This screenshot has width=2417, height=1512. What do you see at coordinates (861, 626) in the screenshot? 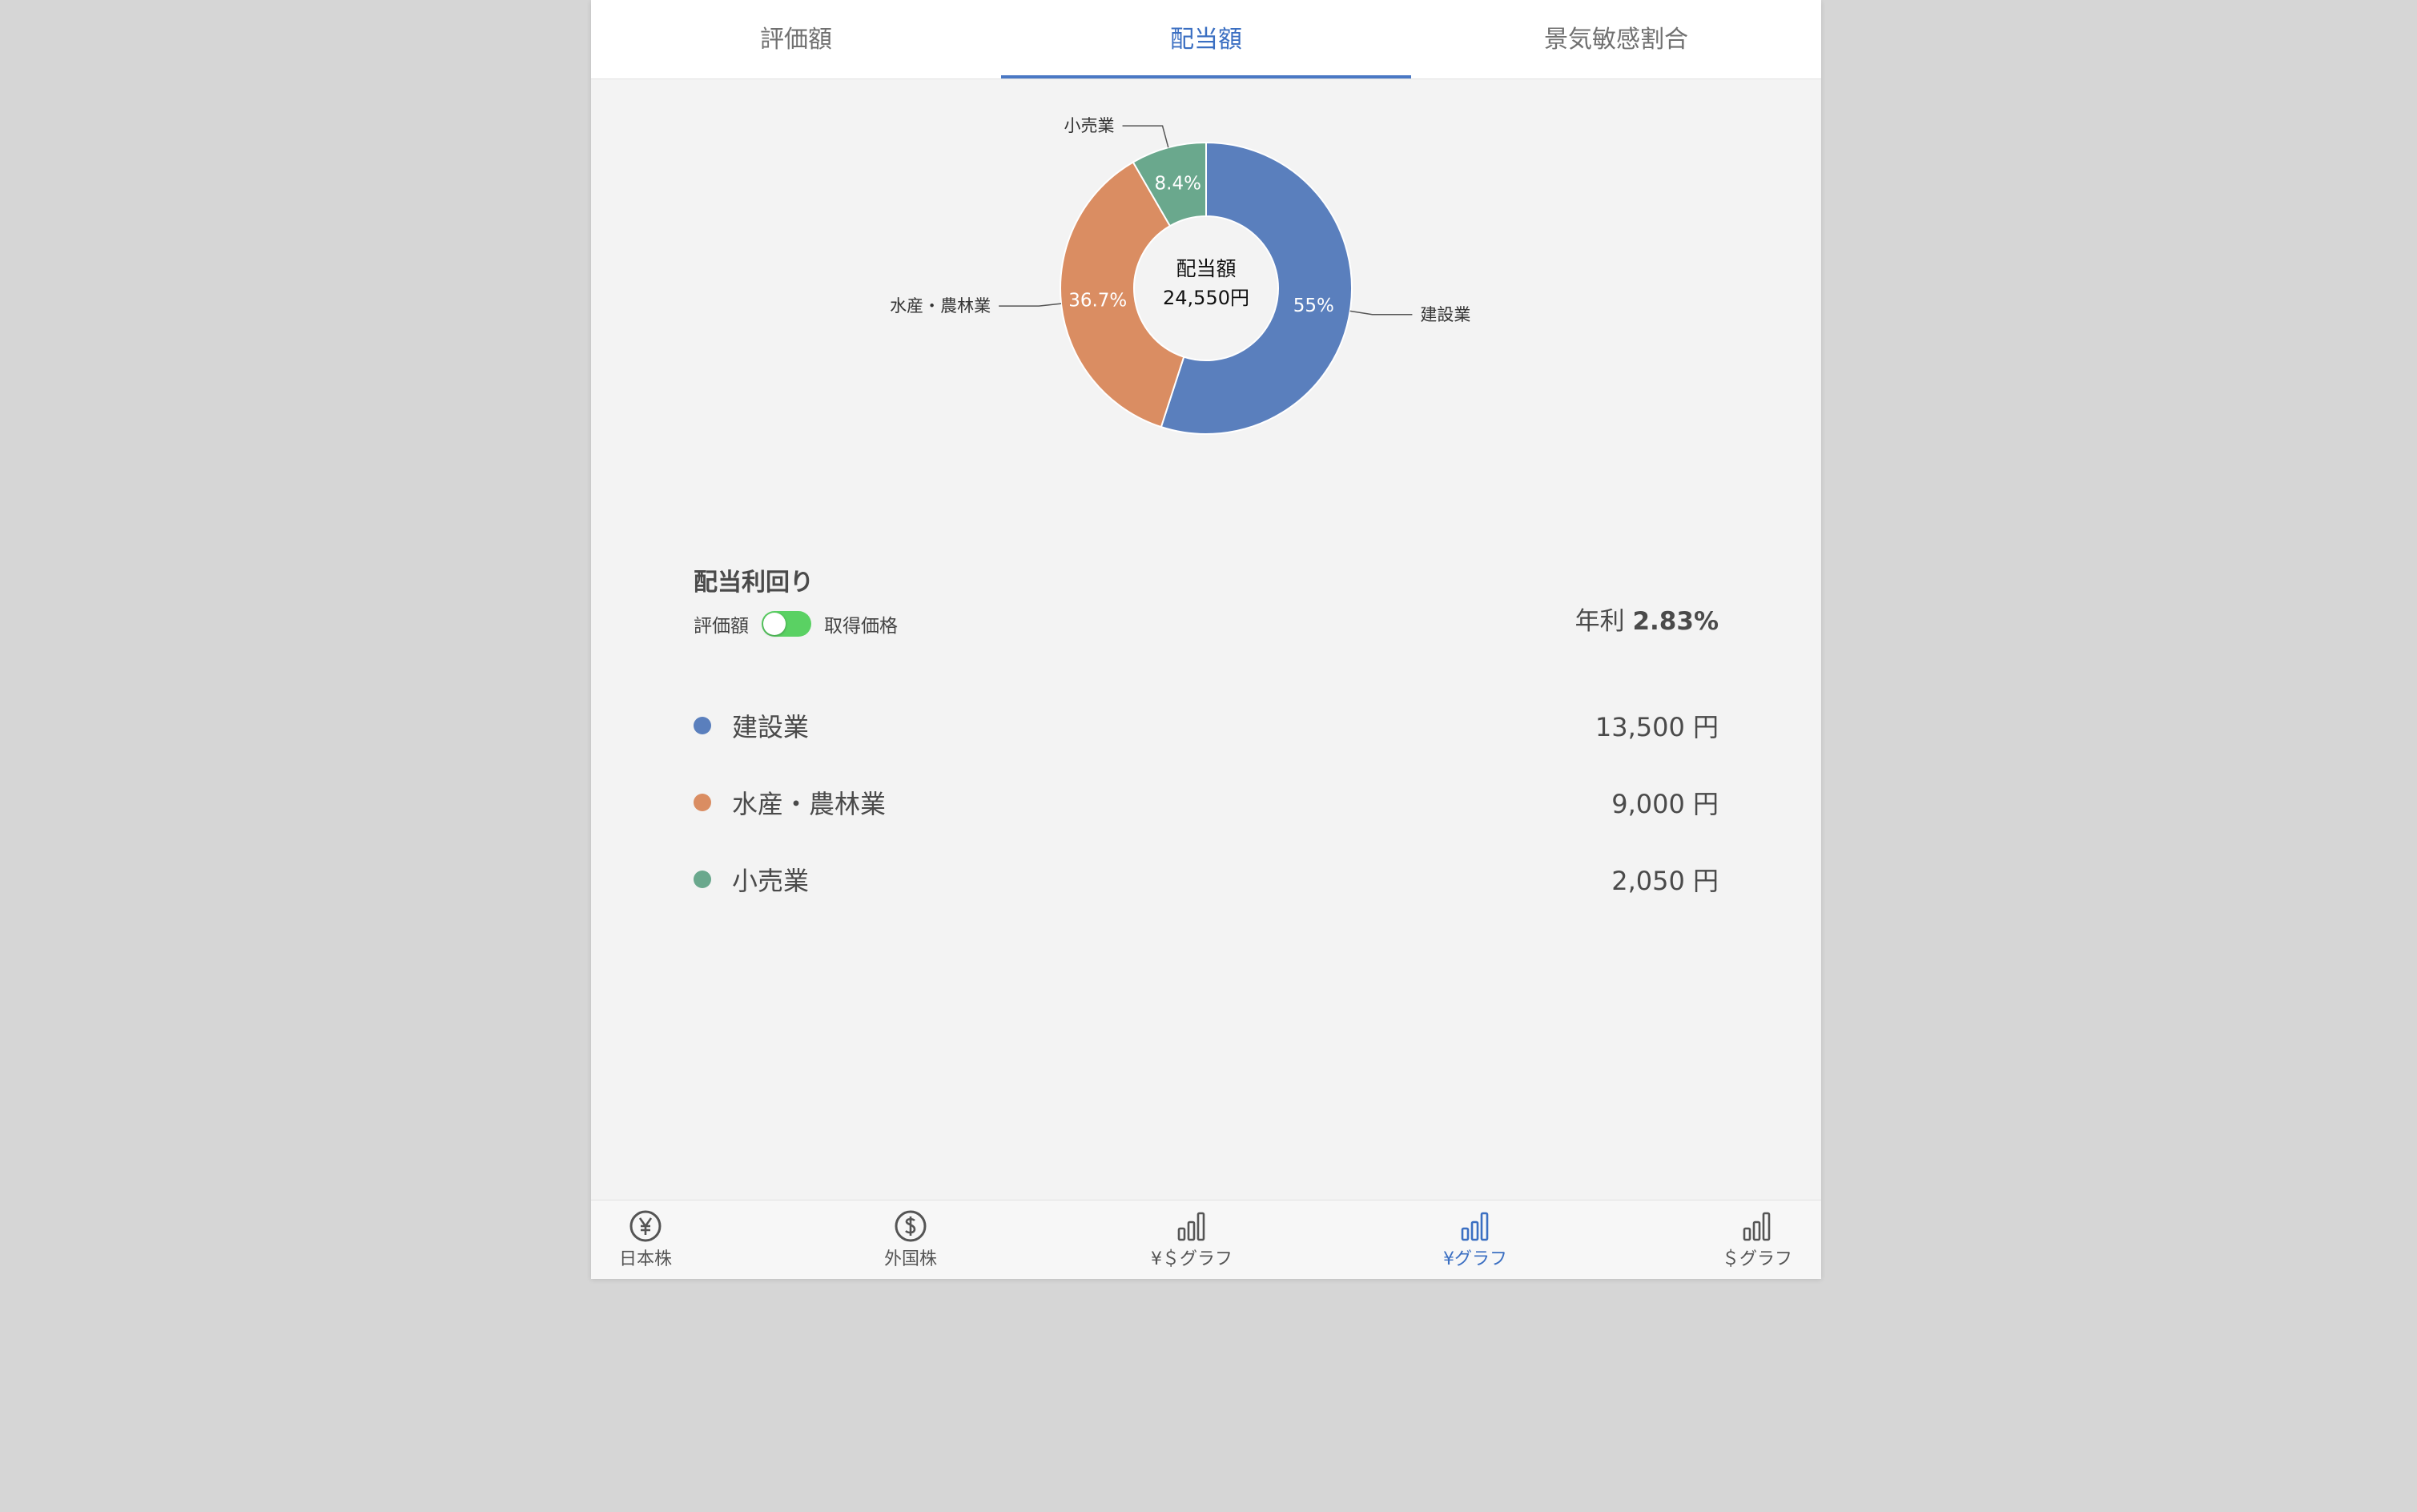
I see `toggle-right-label: 取得価格` at bounding box center [861, 626].